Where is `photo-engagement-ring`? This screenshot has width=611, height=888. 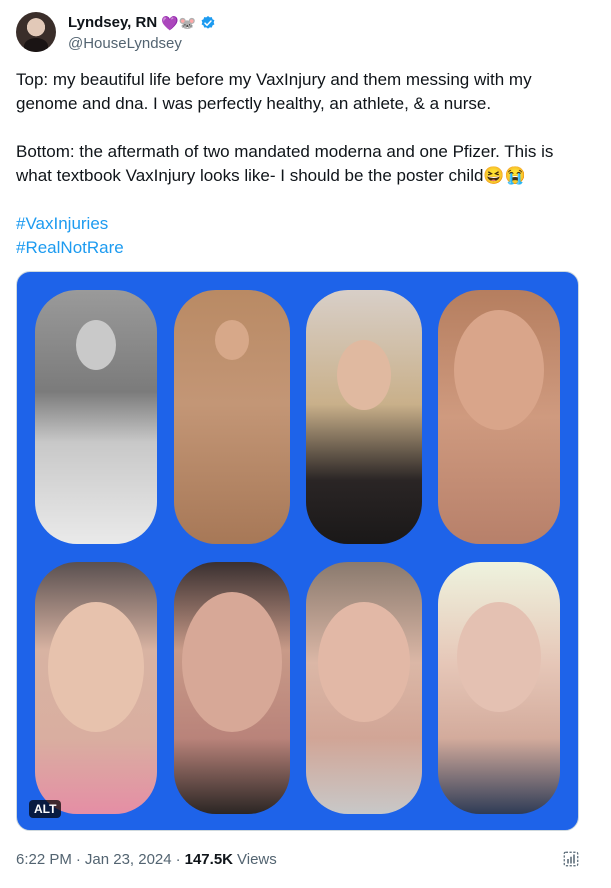
photo-engagement-ring is located at coordinates (499, 417).